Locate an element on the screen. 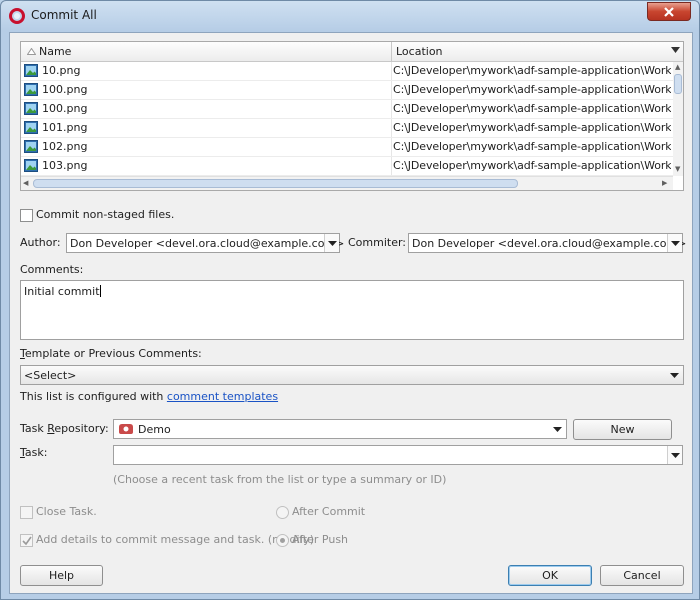 This screenshot has height=600, width=700. scroll-right-icon: ▶ is located at coordinates (664, 183).